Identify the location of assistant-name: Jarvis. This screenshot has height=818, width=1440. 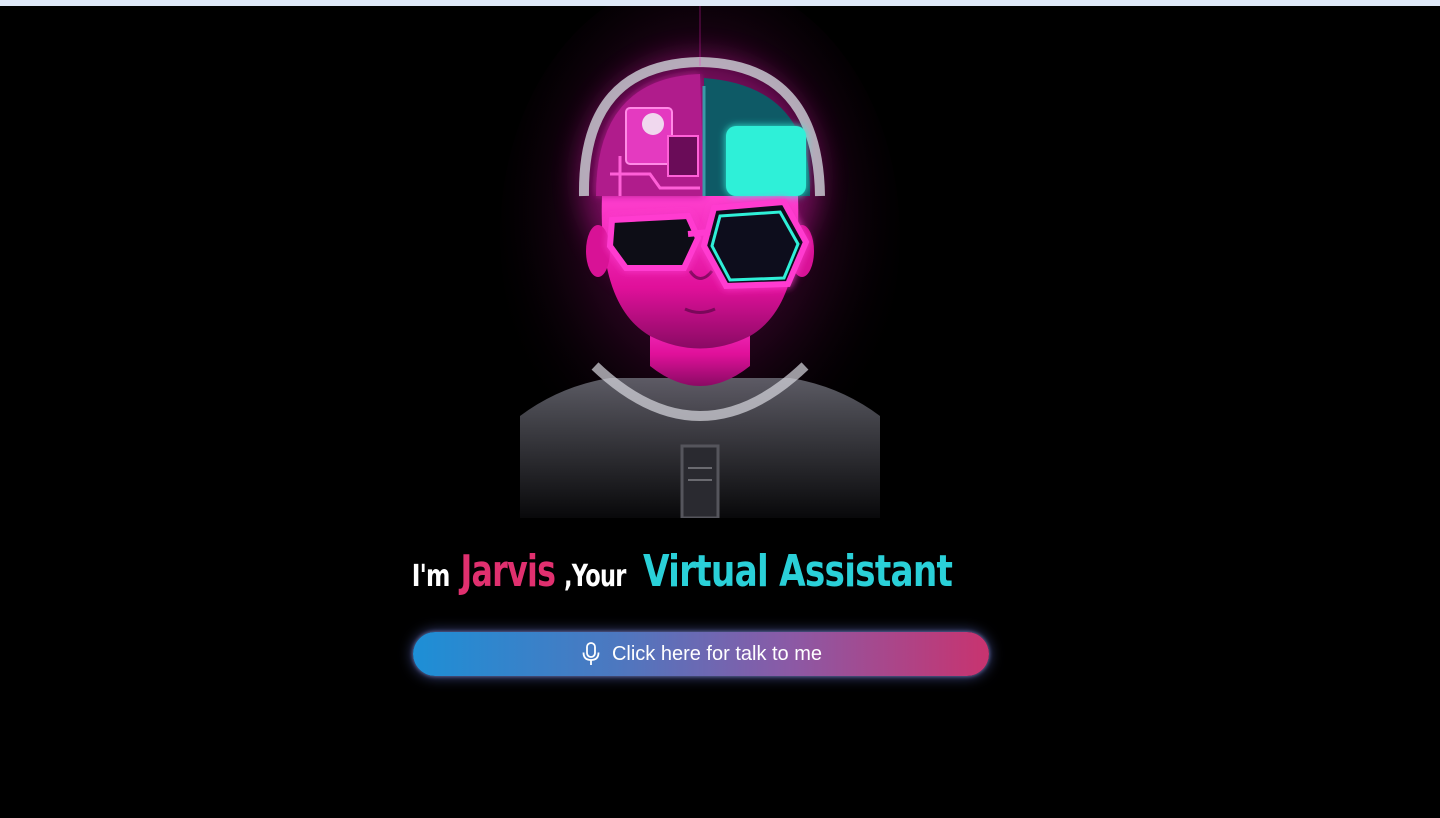
(508, 571).